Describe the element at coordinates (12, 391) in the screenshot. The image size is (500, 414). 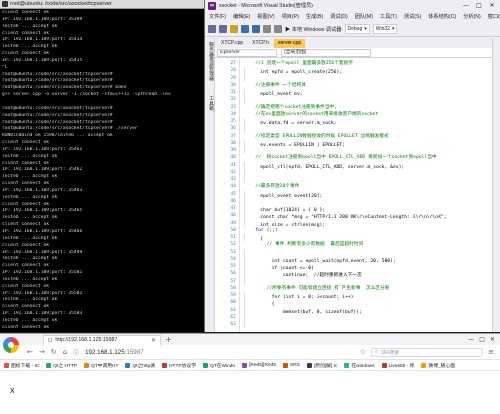
I see `response-body-text: X` at that location.